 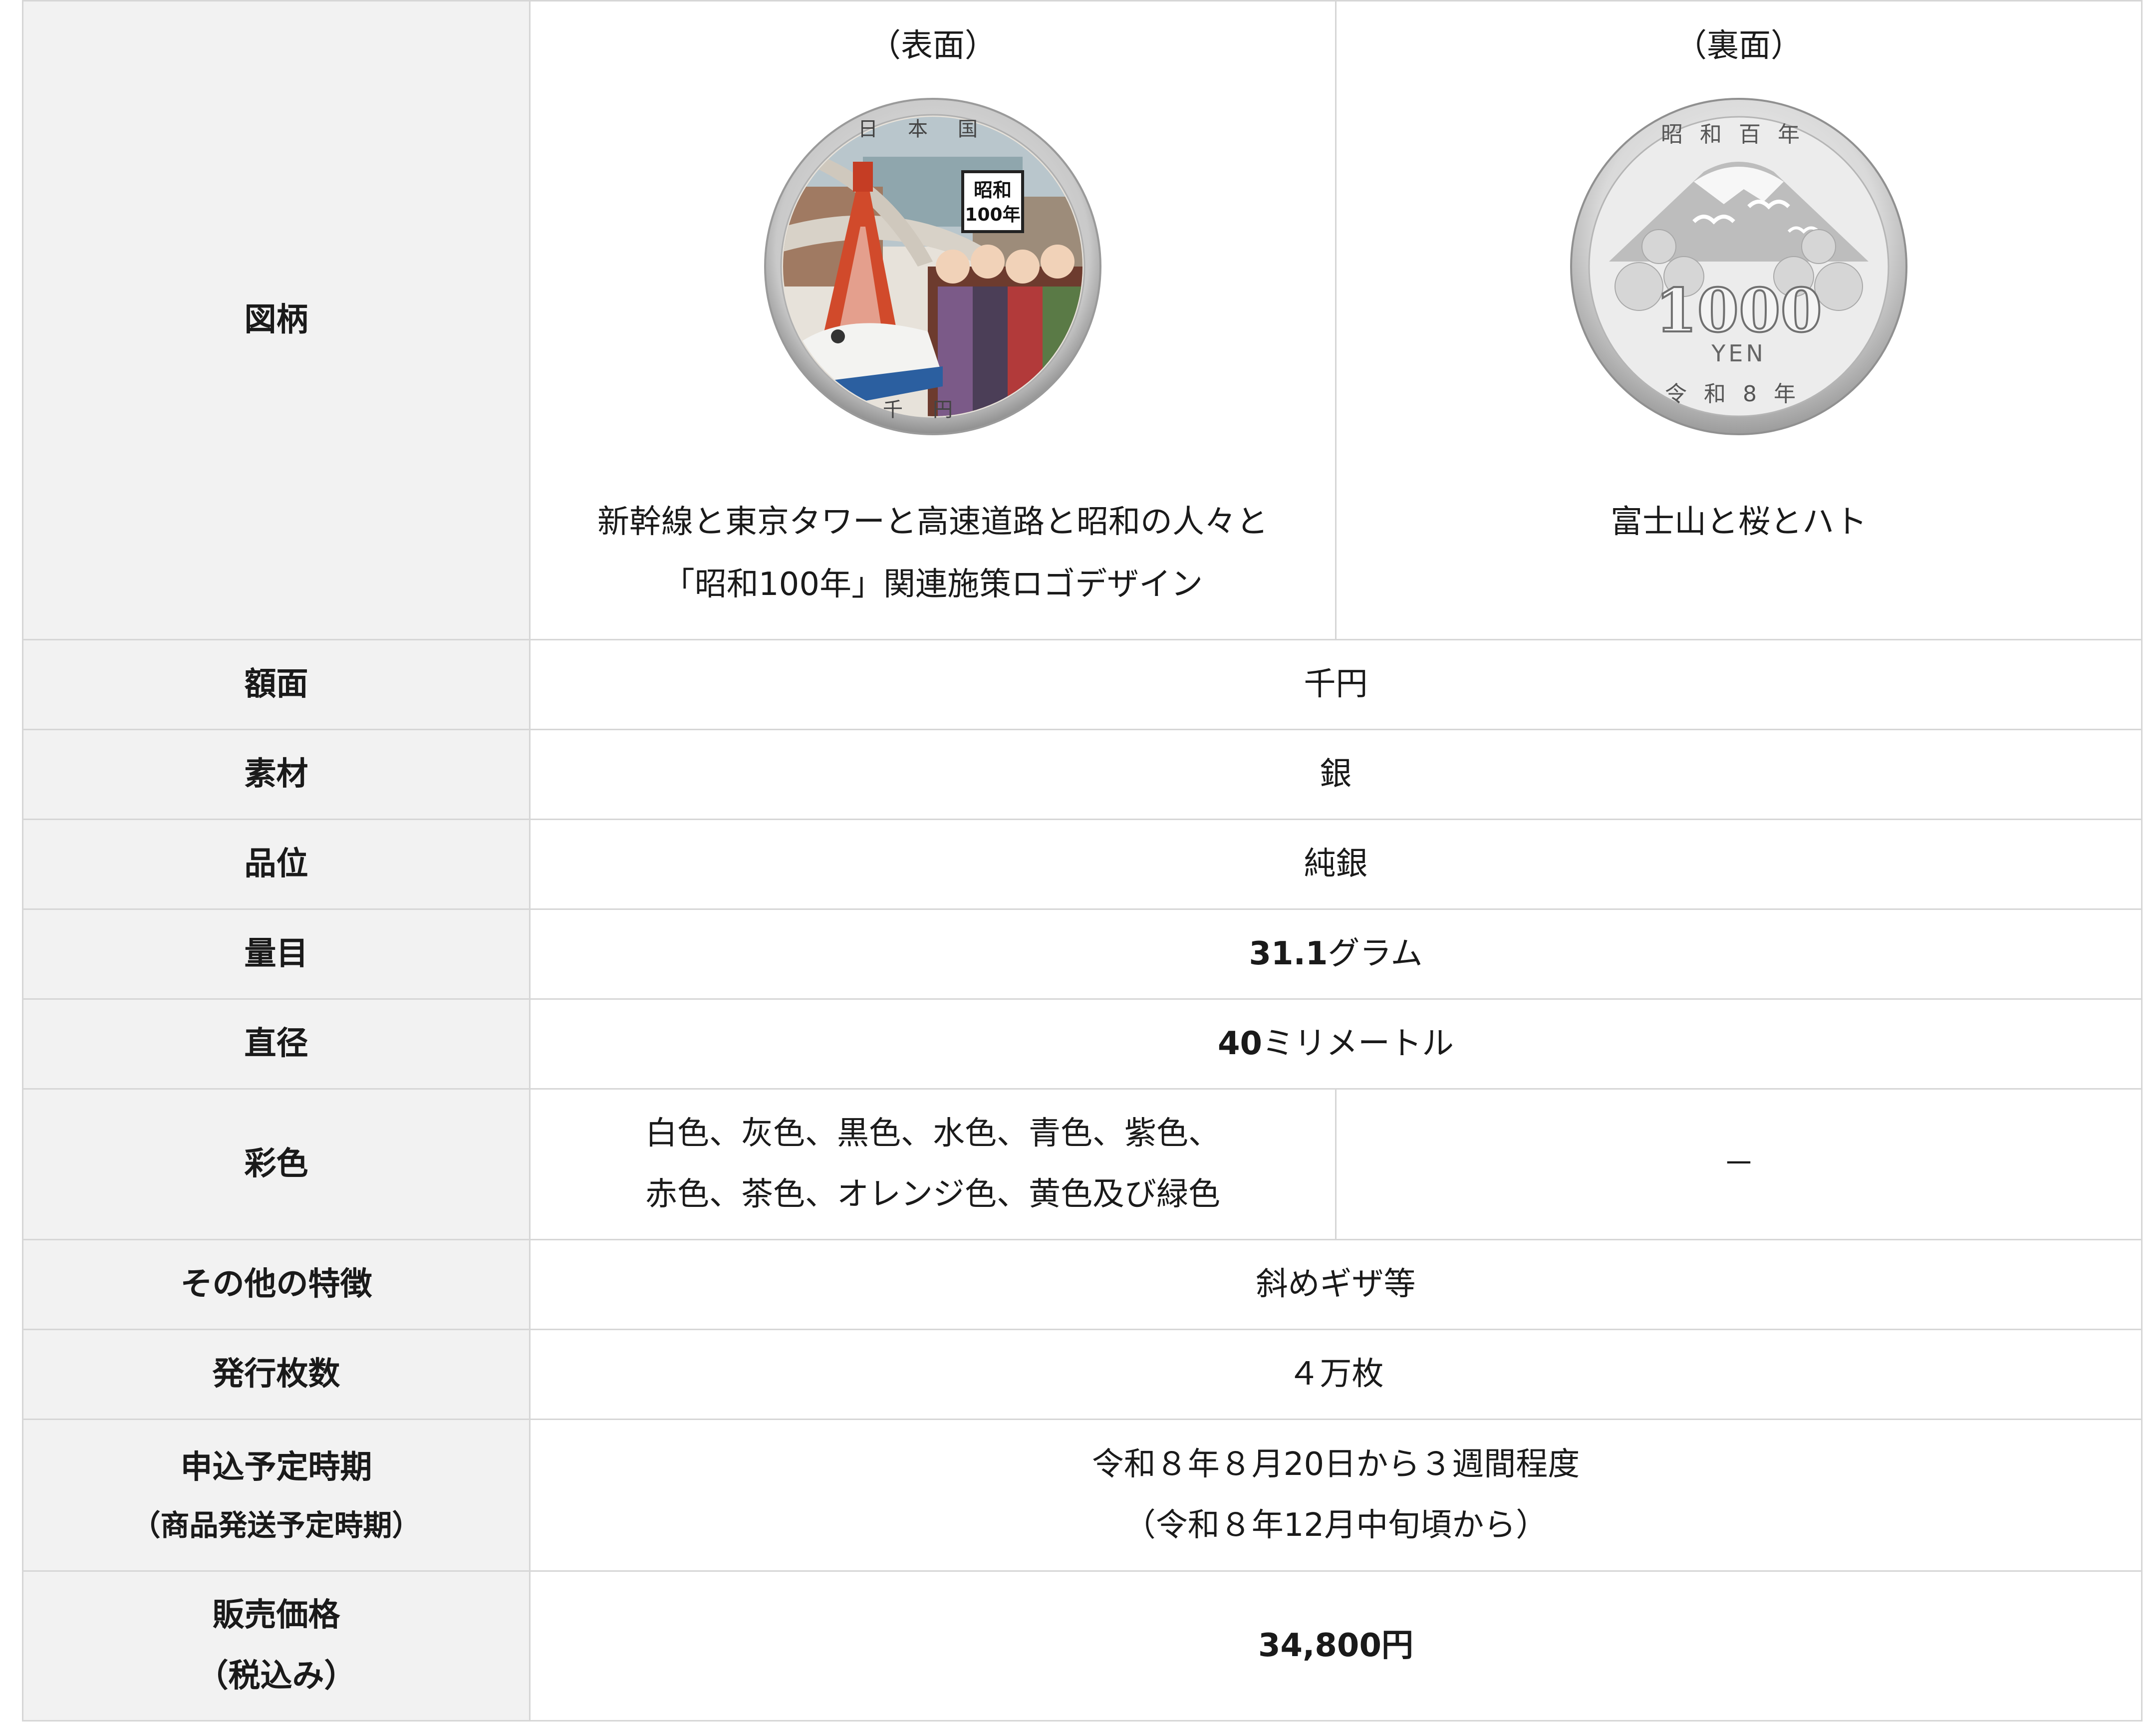 What do you see at coordinates (1336, 775) in the screenshot?
I see `value-material: 銀` at bounding box center [1336, 775].